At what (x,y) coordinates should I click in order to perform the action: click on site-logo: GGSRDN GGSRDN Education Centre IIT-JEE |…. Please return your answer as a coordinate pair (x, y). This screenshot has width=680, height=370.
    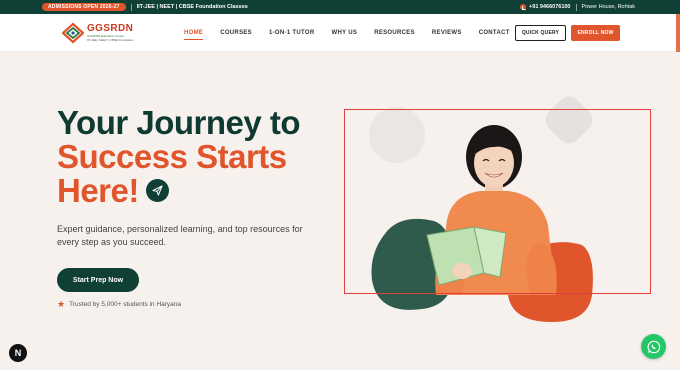
    Looking at the image, I should click on (97, 33).